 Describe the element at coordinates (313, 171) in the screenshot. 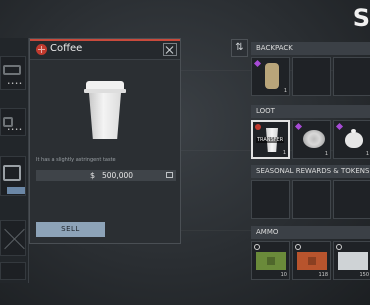

I see `section-title: SEASONAL REWARDS & TOKENS` at that location.